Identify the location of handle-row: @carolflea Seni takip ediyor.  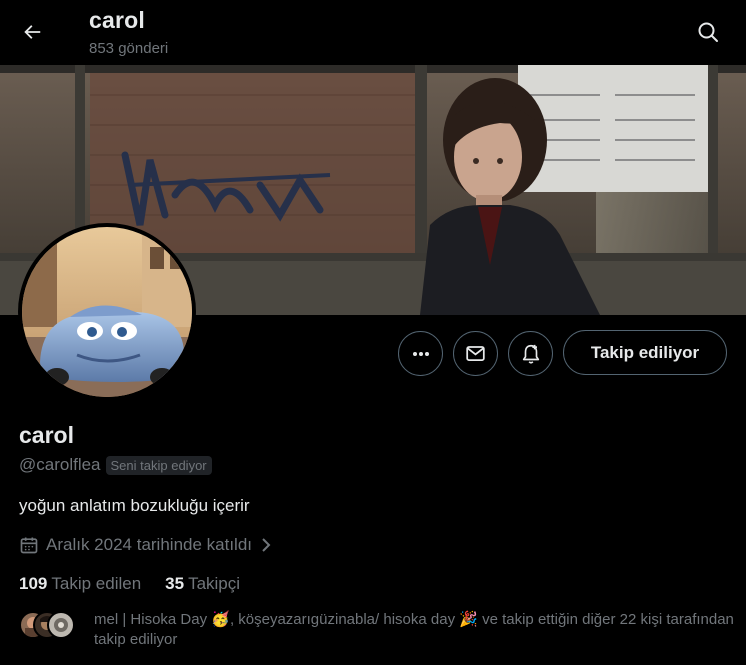
(115, 465).